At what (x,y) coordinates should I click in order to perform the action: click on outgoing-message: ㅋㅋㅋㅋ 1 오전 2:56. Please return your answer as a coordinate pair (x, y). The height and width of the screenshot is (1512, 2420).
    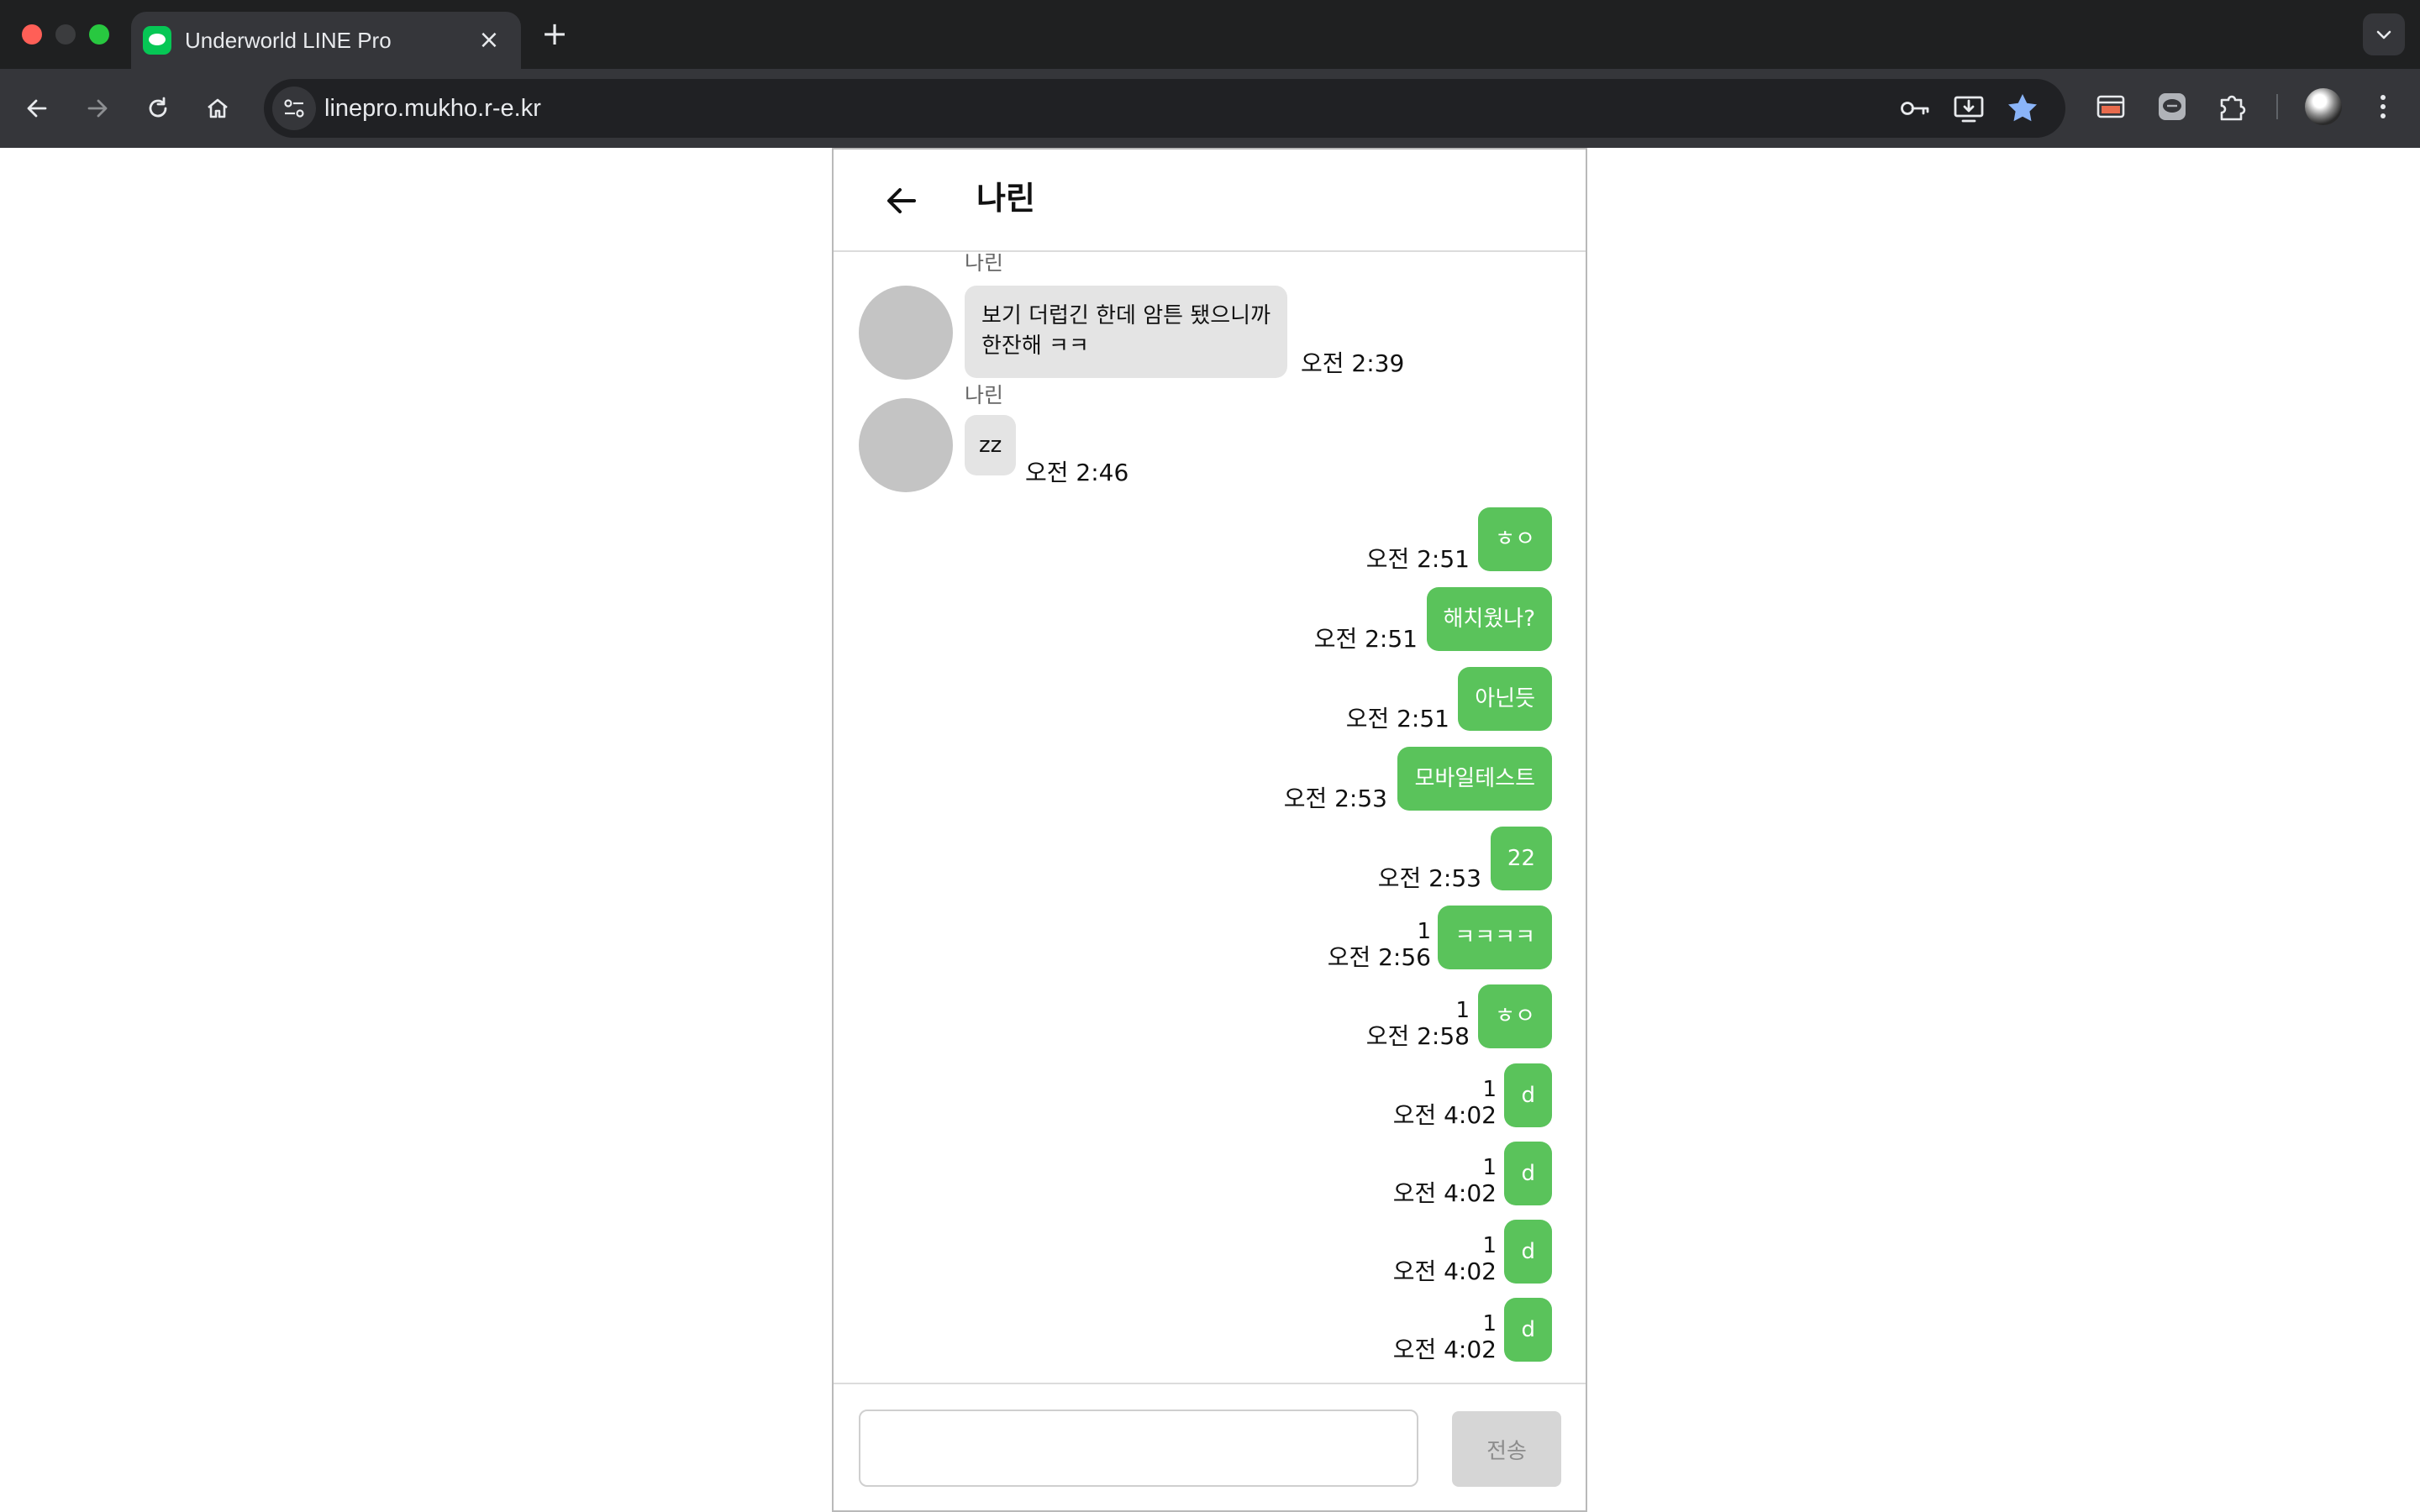
    Looking at the image, I should click on (1426, 938).